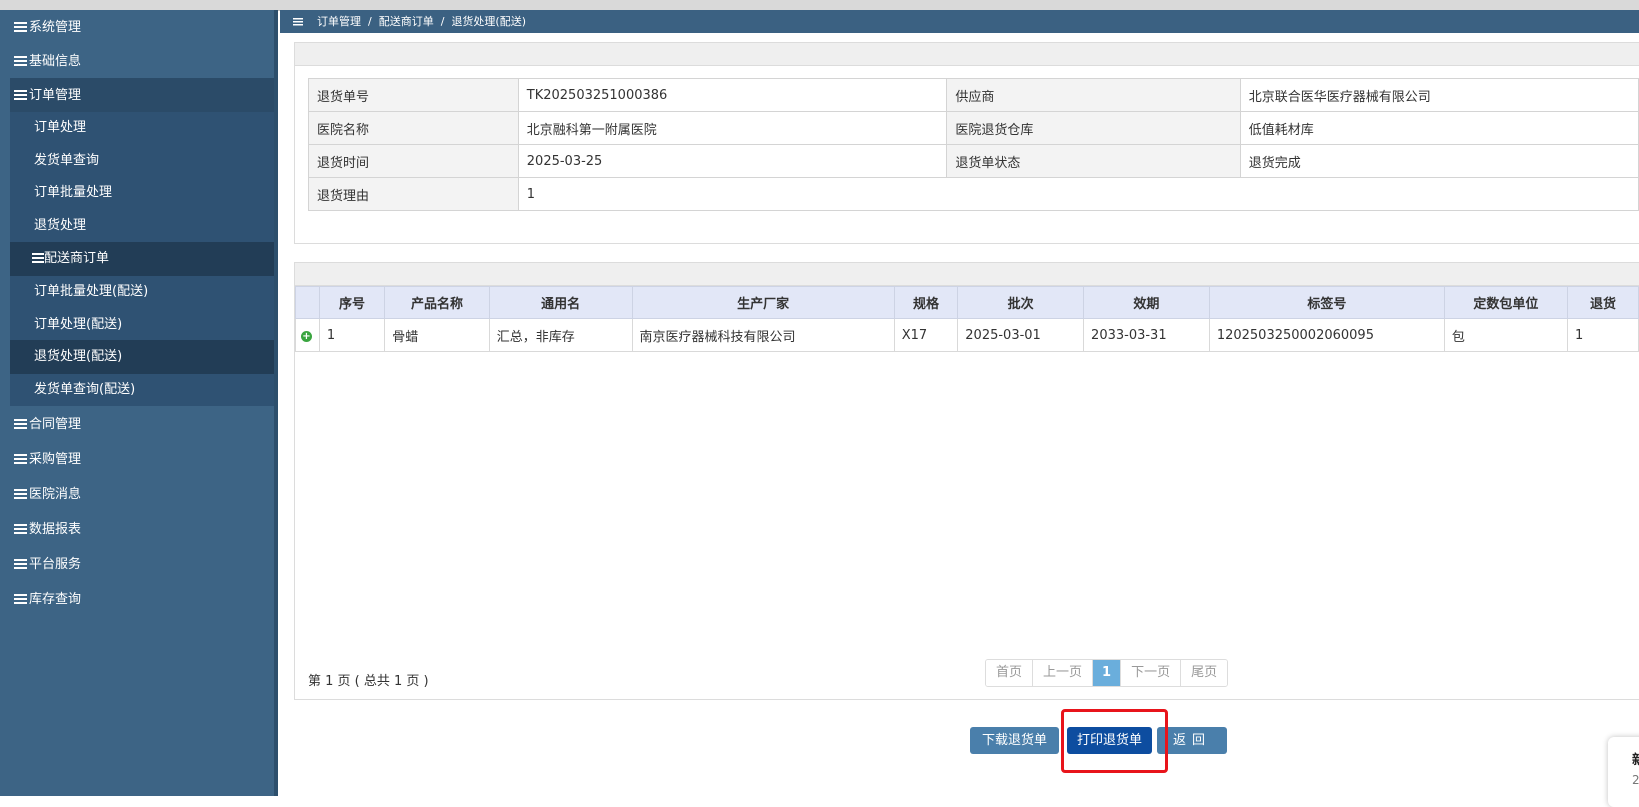  I want to click on sidebar-group-label: 平台服务, so click(55, 564).